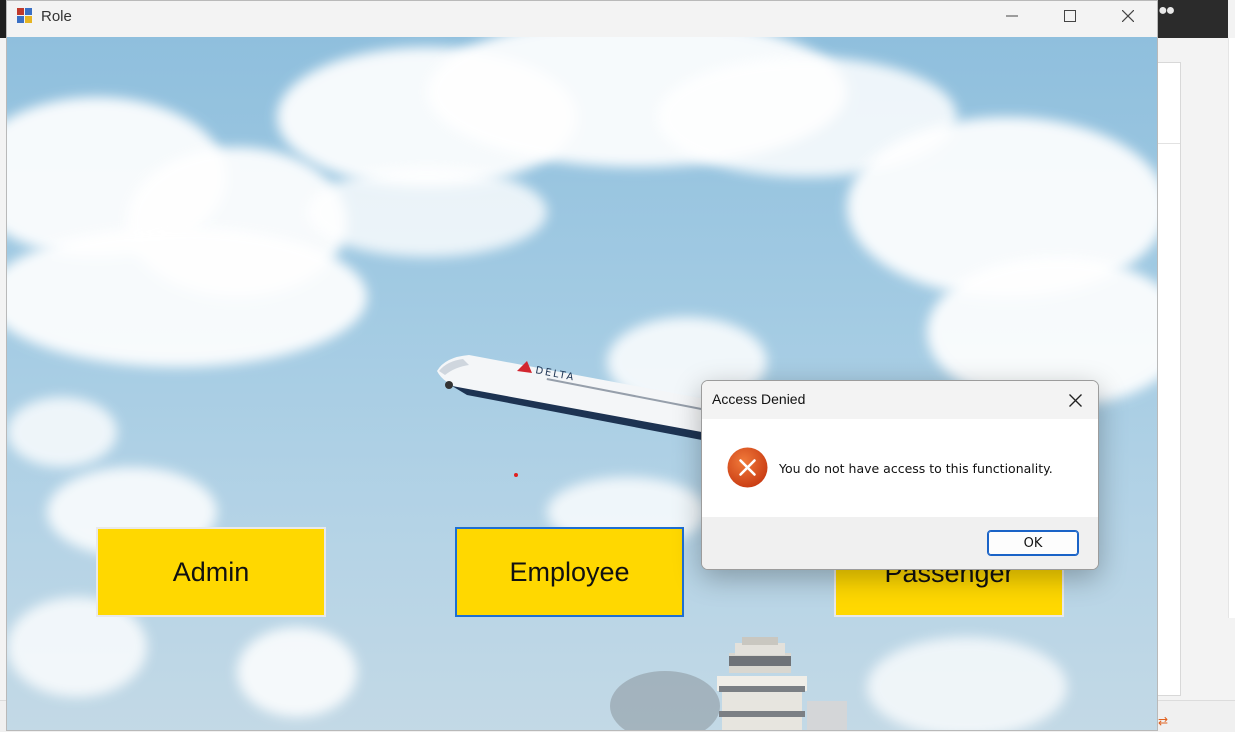 The height and width of the screenshot is (732, 1235). What do you see at coordinates (25, 16) in the screenshot?
I see `app-icon` at bounding box center [25, 16].